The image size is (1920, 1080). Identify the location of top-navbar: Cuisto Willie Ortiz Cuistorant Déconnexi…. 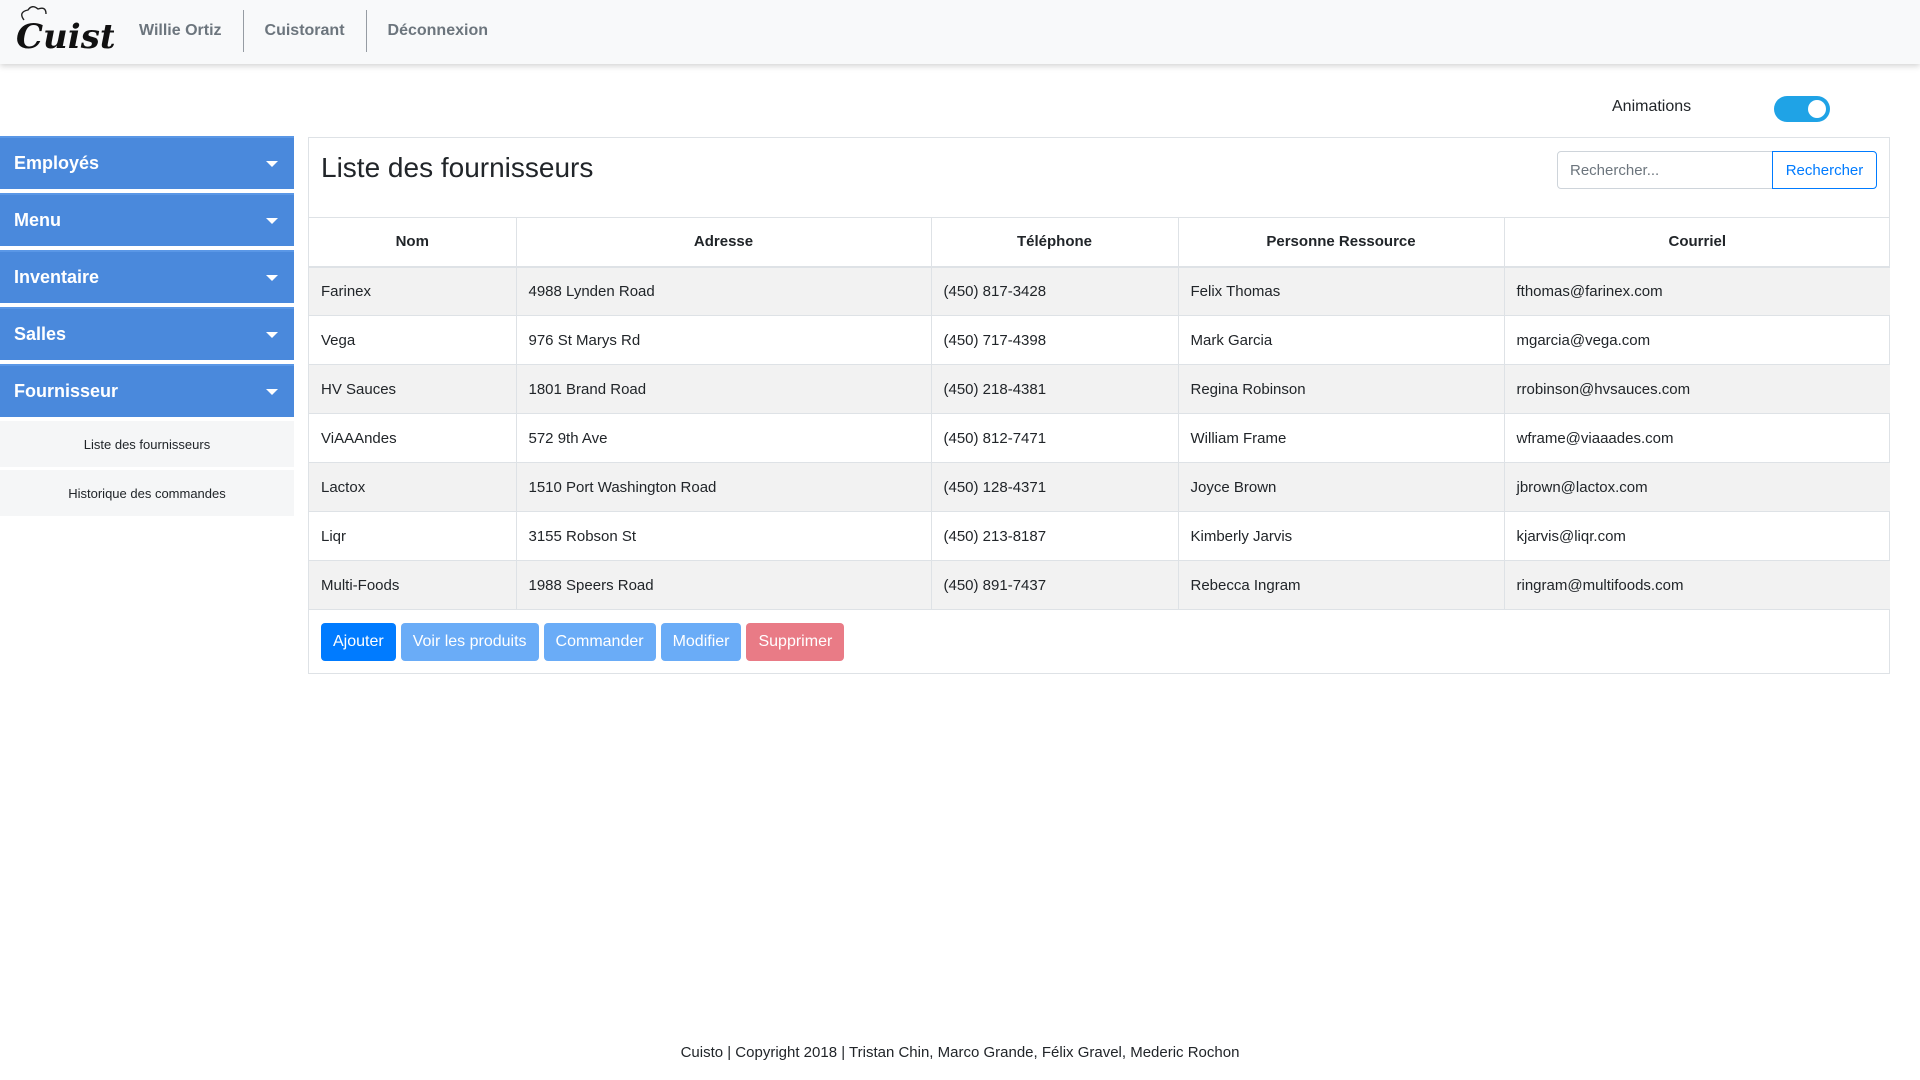
(960, 32).